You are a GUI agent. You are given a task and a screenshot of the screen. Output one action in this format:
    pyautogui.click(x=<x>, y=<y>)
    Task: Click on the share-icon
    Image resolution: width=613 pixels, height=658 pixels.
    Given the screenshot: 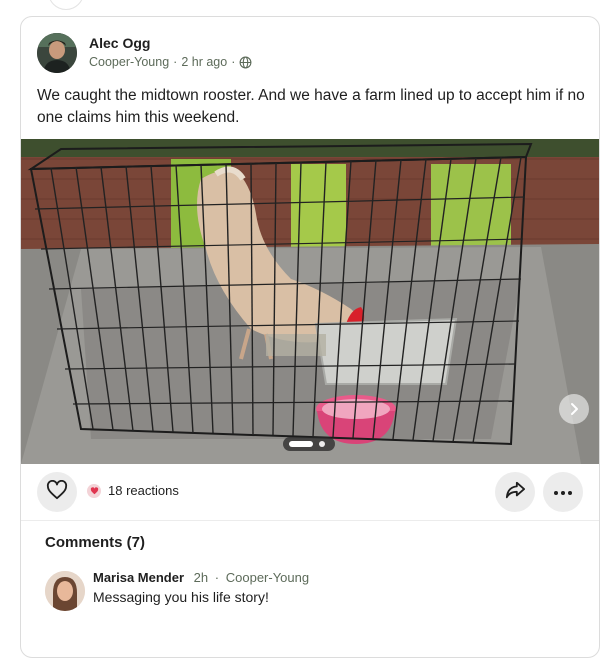 What is the action you would take?
    pyautogui.click(x=515, y=492)
    